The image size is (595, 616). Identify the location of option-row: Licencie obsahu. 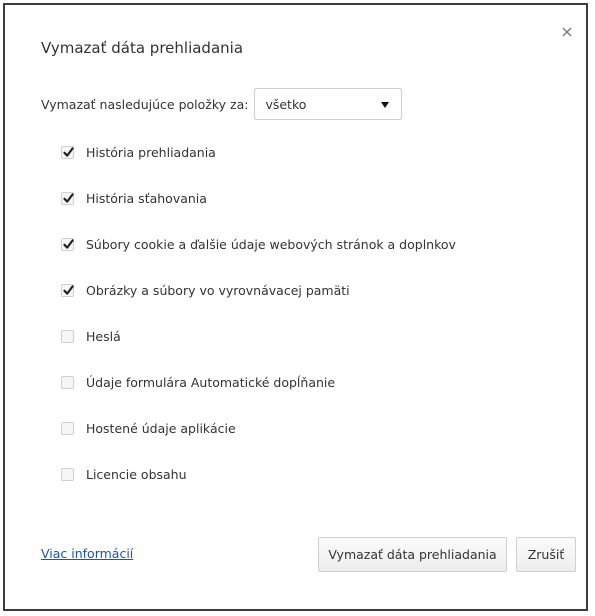
(124, 474).